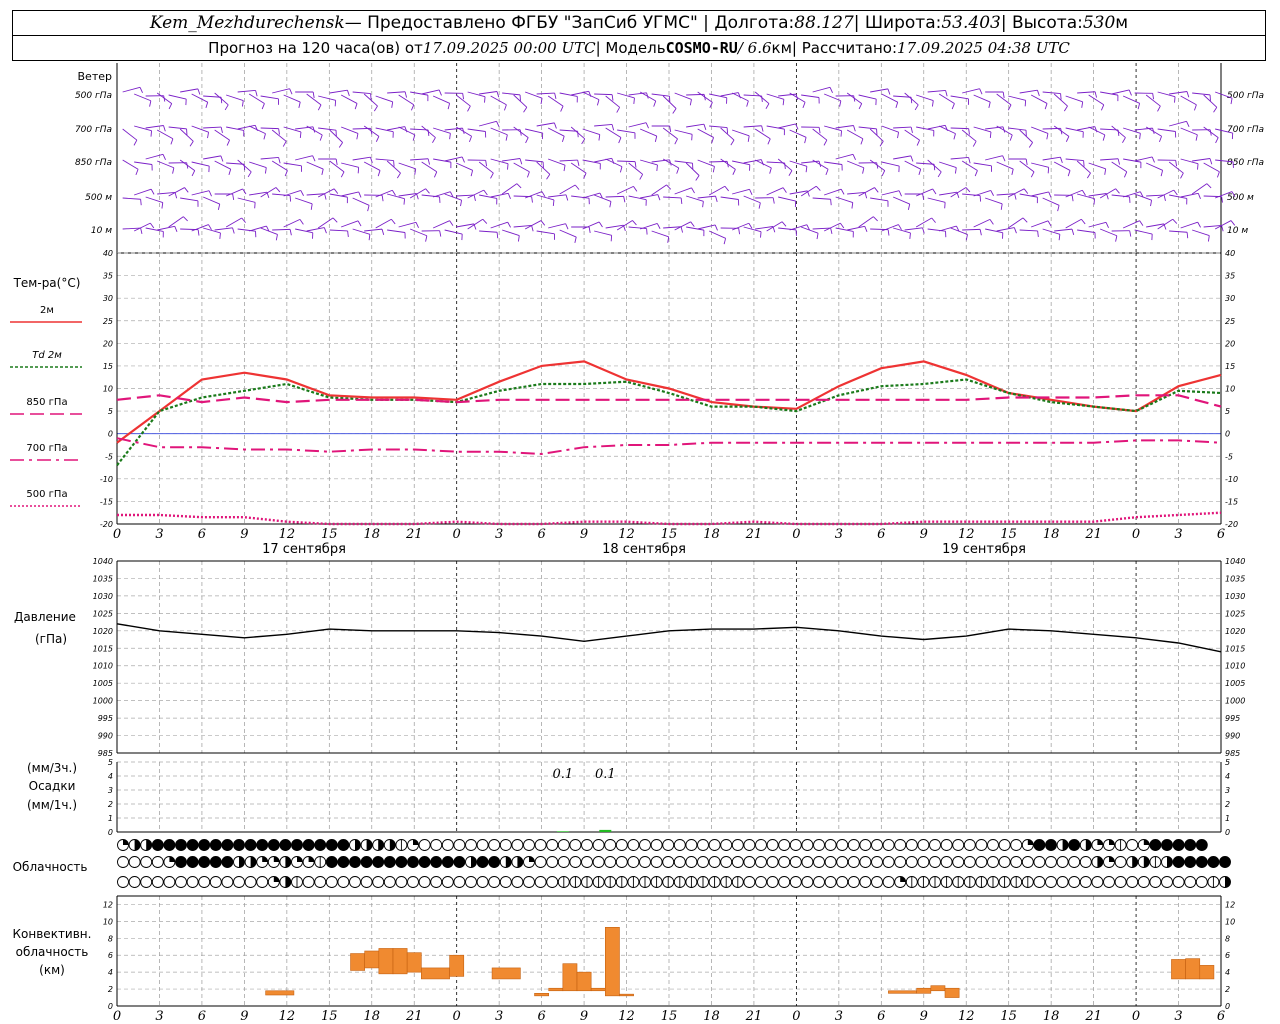  I want to click on temperature-tick-left: 0, so click(110, 434).